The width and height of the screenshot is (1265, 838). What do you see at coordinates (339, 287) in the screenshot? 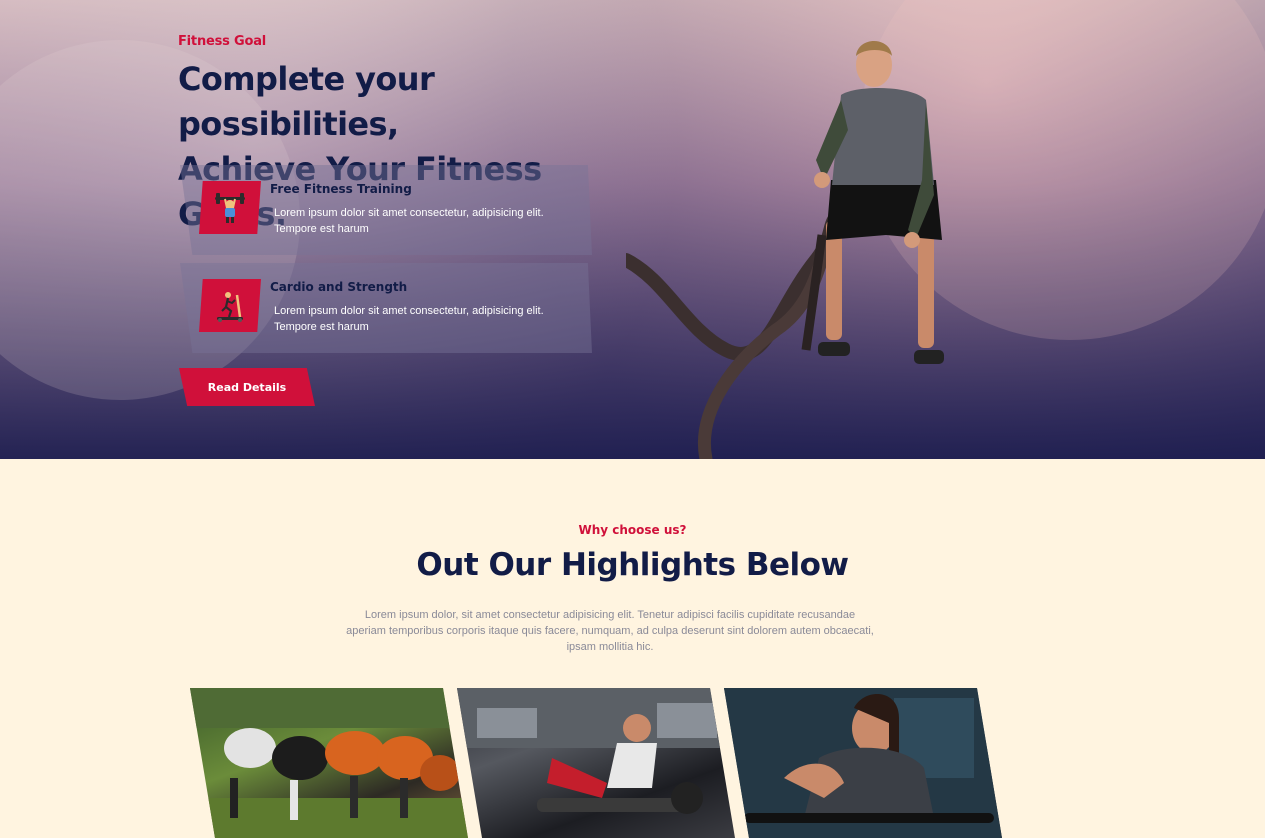
I see `feature-title: Cardio and Strength` at bounding box center [339, 287].